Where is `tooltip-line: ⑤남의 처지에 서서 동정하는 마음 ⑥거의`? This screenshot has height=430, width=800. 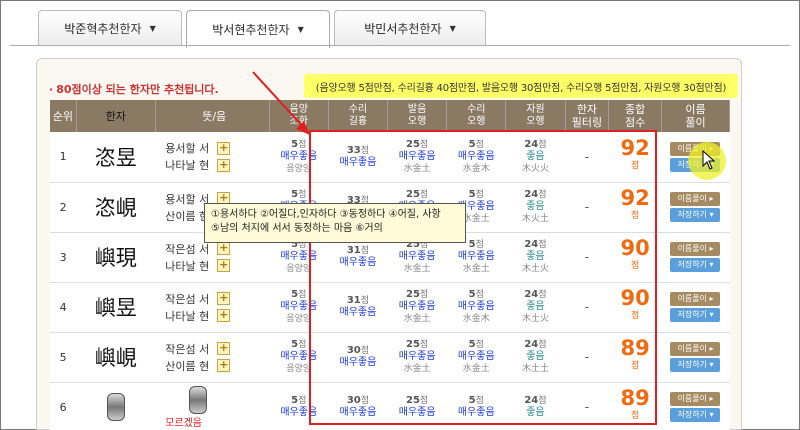 tooltip-line: ⑤남의 처지에 서서 동정하는 마음 ⑥거의 is located at coordinates (297, 228).